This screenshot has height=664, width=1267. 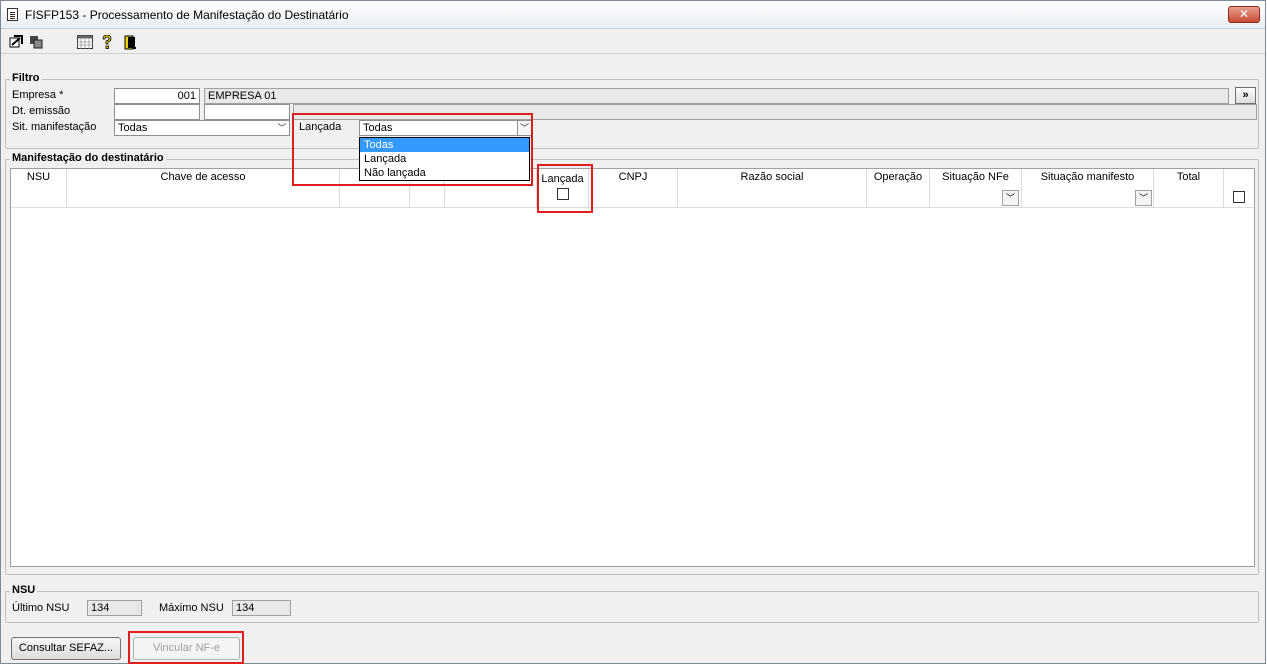 What do you see at coordinates (445, 128) in the screenshot?
I see `lancada-select: Todas ﹀` at bounding box center [445, 128].